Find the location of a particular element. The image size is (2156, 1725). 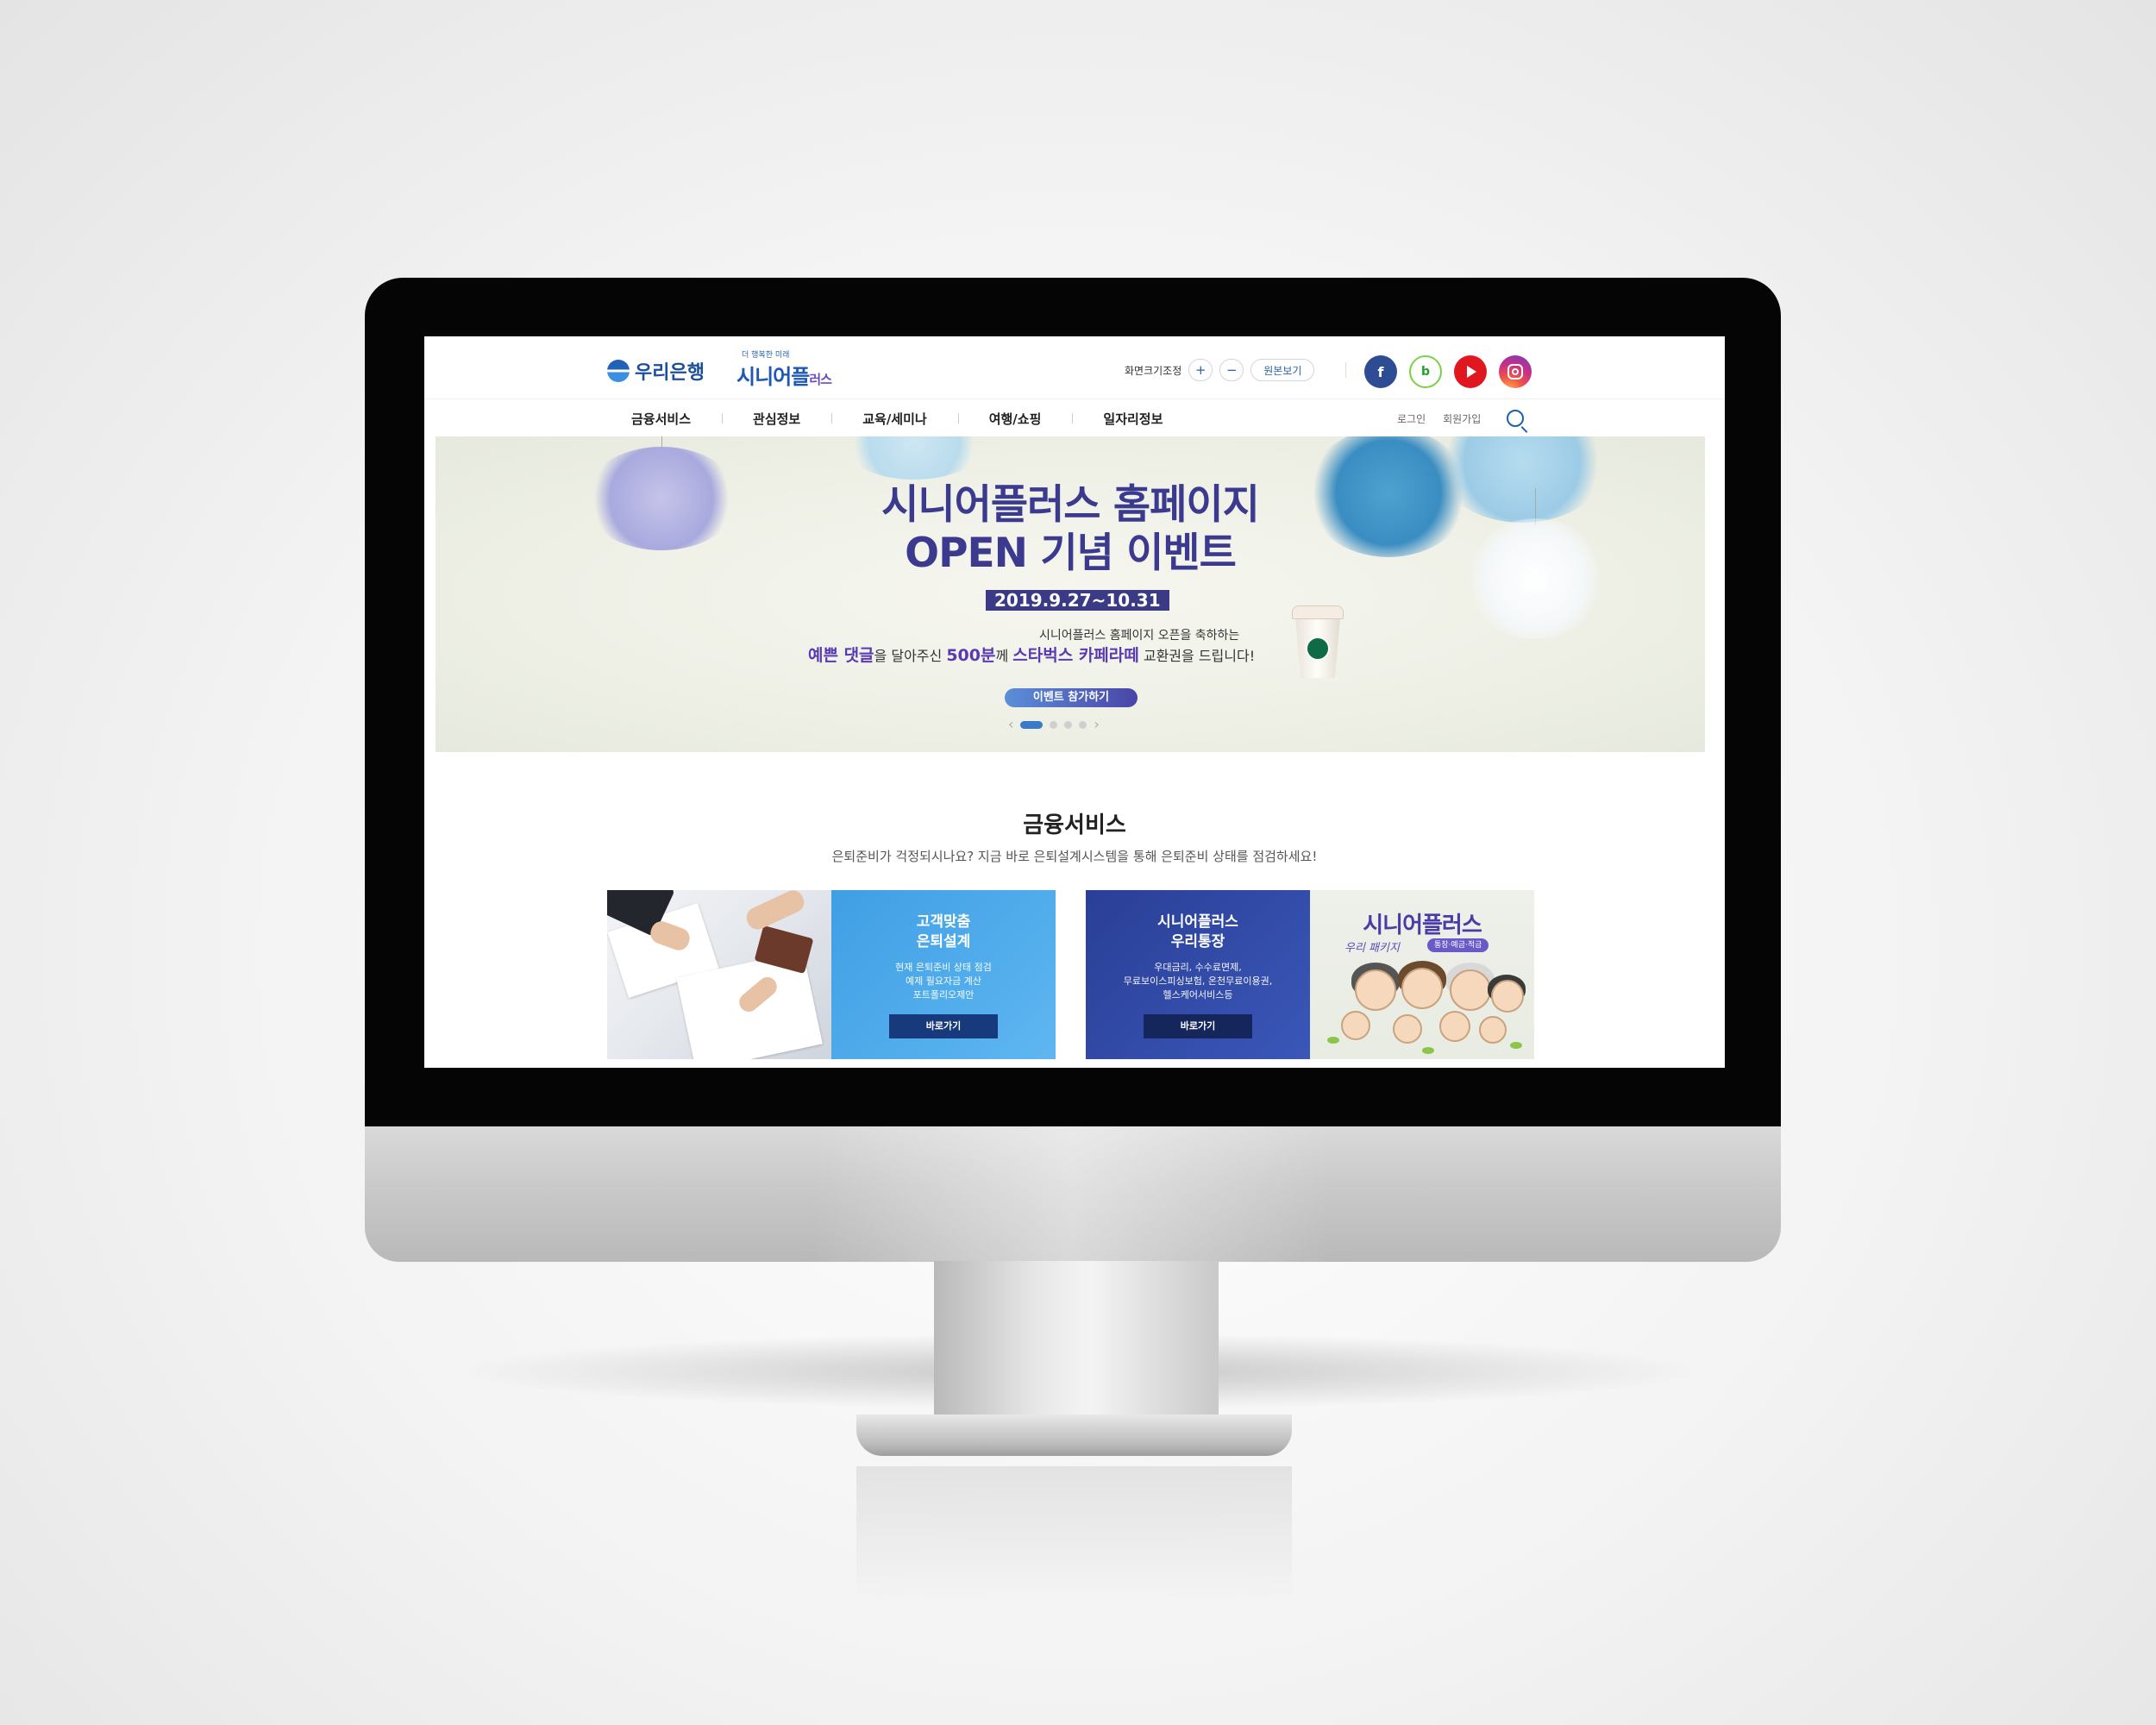

woori-bank-logo: 우리은행 is located at coordinates (656, 371).